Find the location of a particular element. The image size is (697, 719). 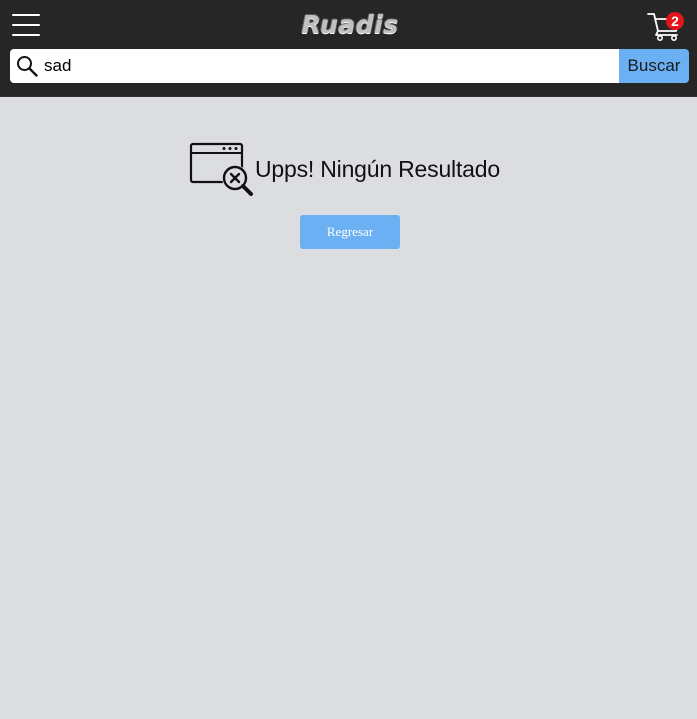

cart-count-badge: 2 is located at coordinates (675, 21).